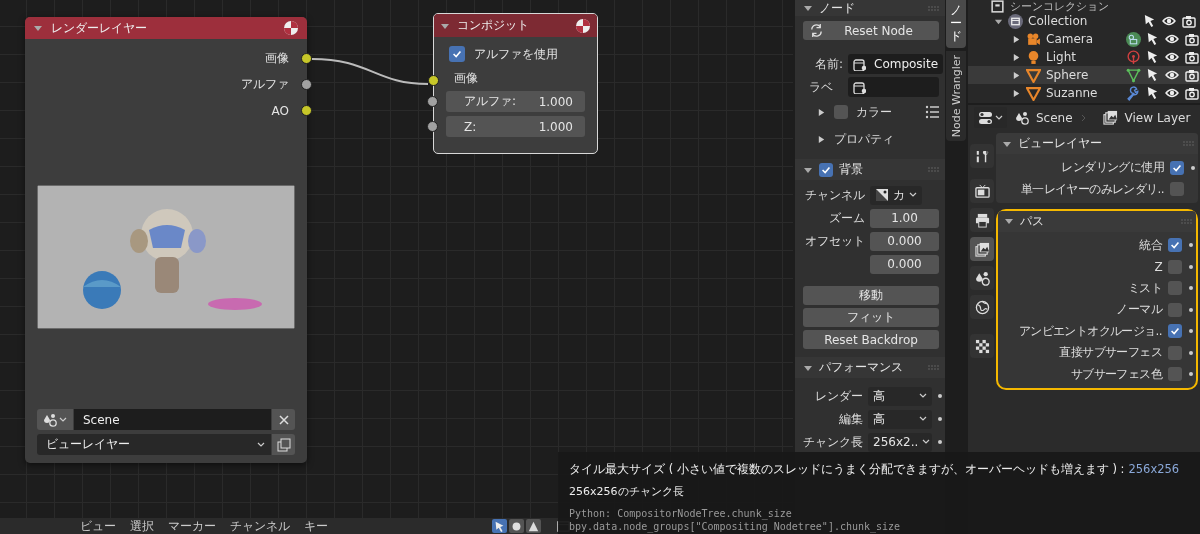 The width and height of the screenshot is (1200, 534). I want to click on outliner-row: シーンコレクション, so click(1084, 6).